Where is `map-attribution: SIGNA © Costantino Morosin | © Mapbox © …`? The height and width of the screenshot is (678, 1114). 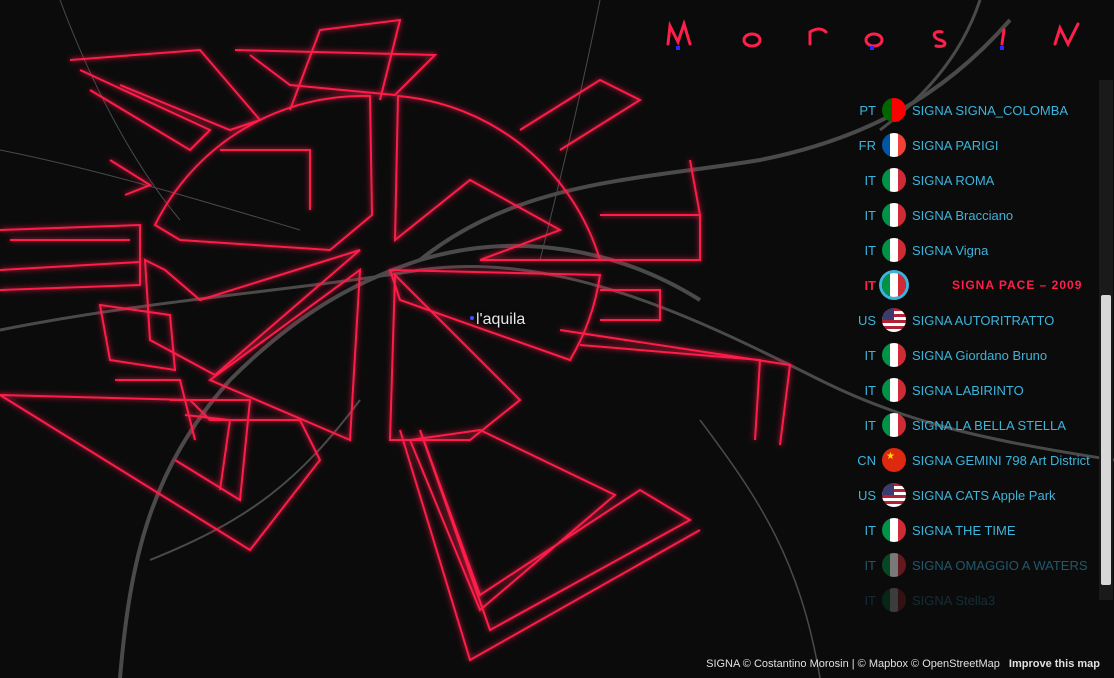
map-attribution: SIGNA © Costantino Morosin | © Mapbox © … is located at coordinates (903, 664).